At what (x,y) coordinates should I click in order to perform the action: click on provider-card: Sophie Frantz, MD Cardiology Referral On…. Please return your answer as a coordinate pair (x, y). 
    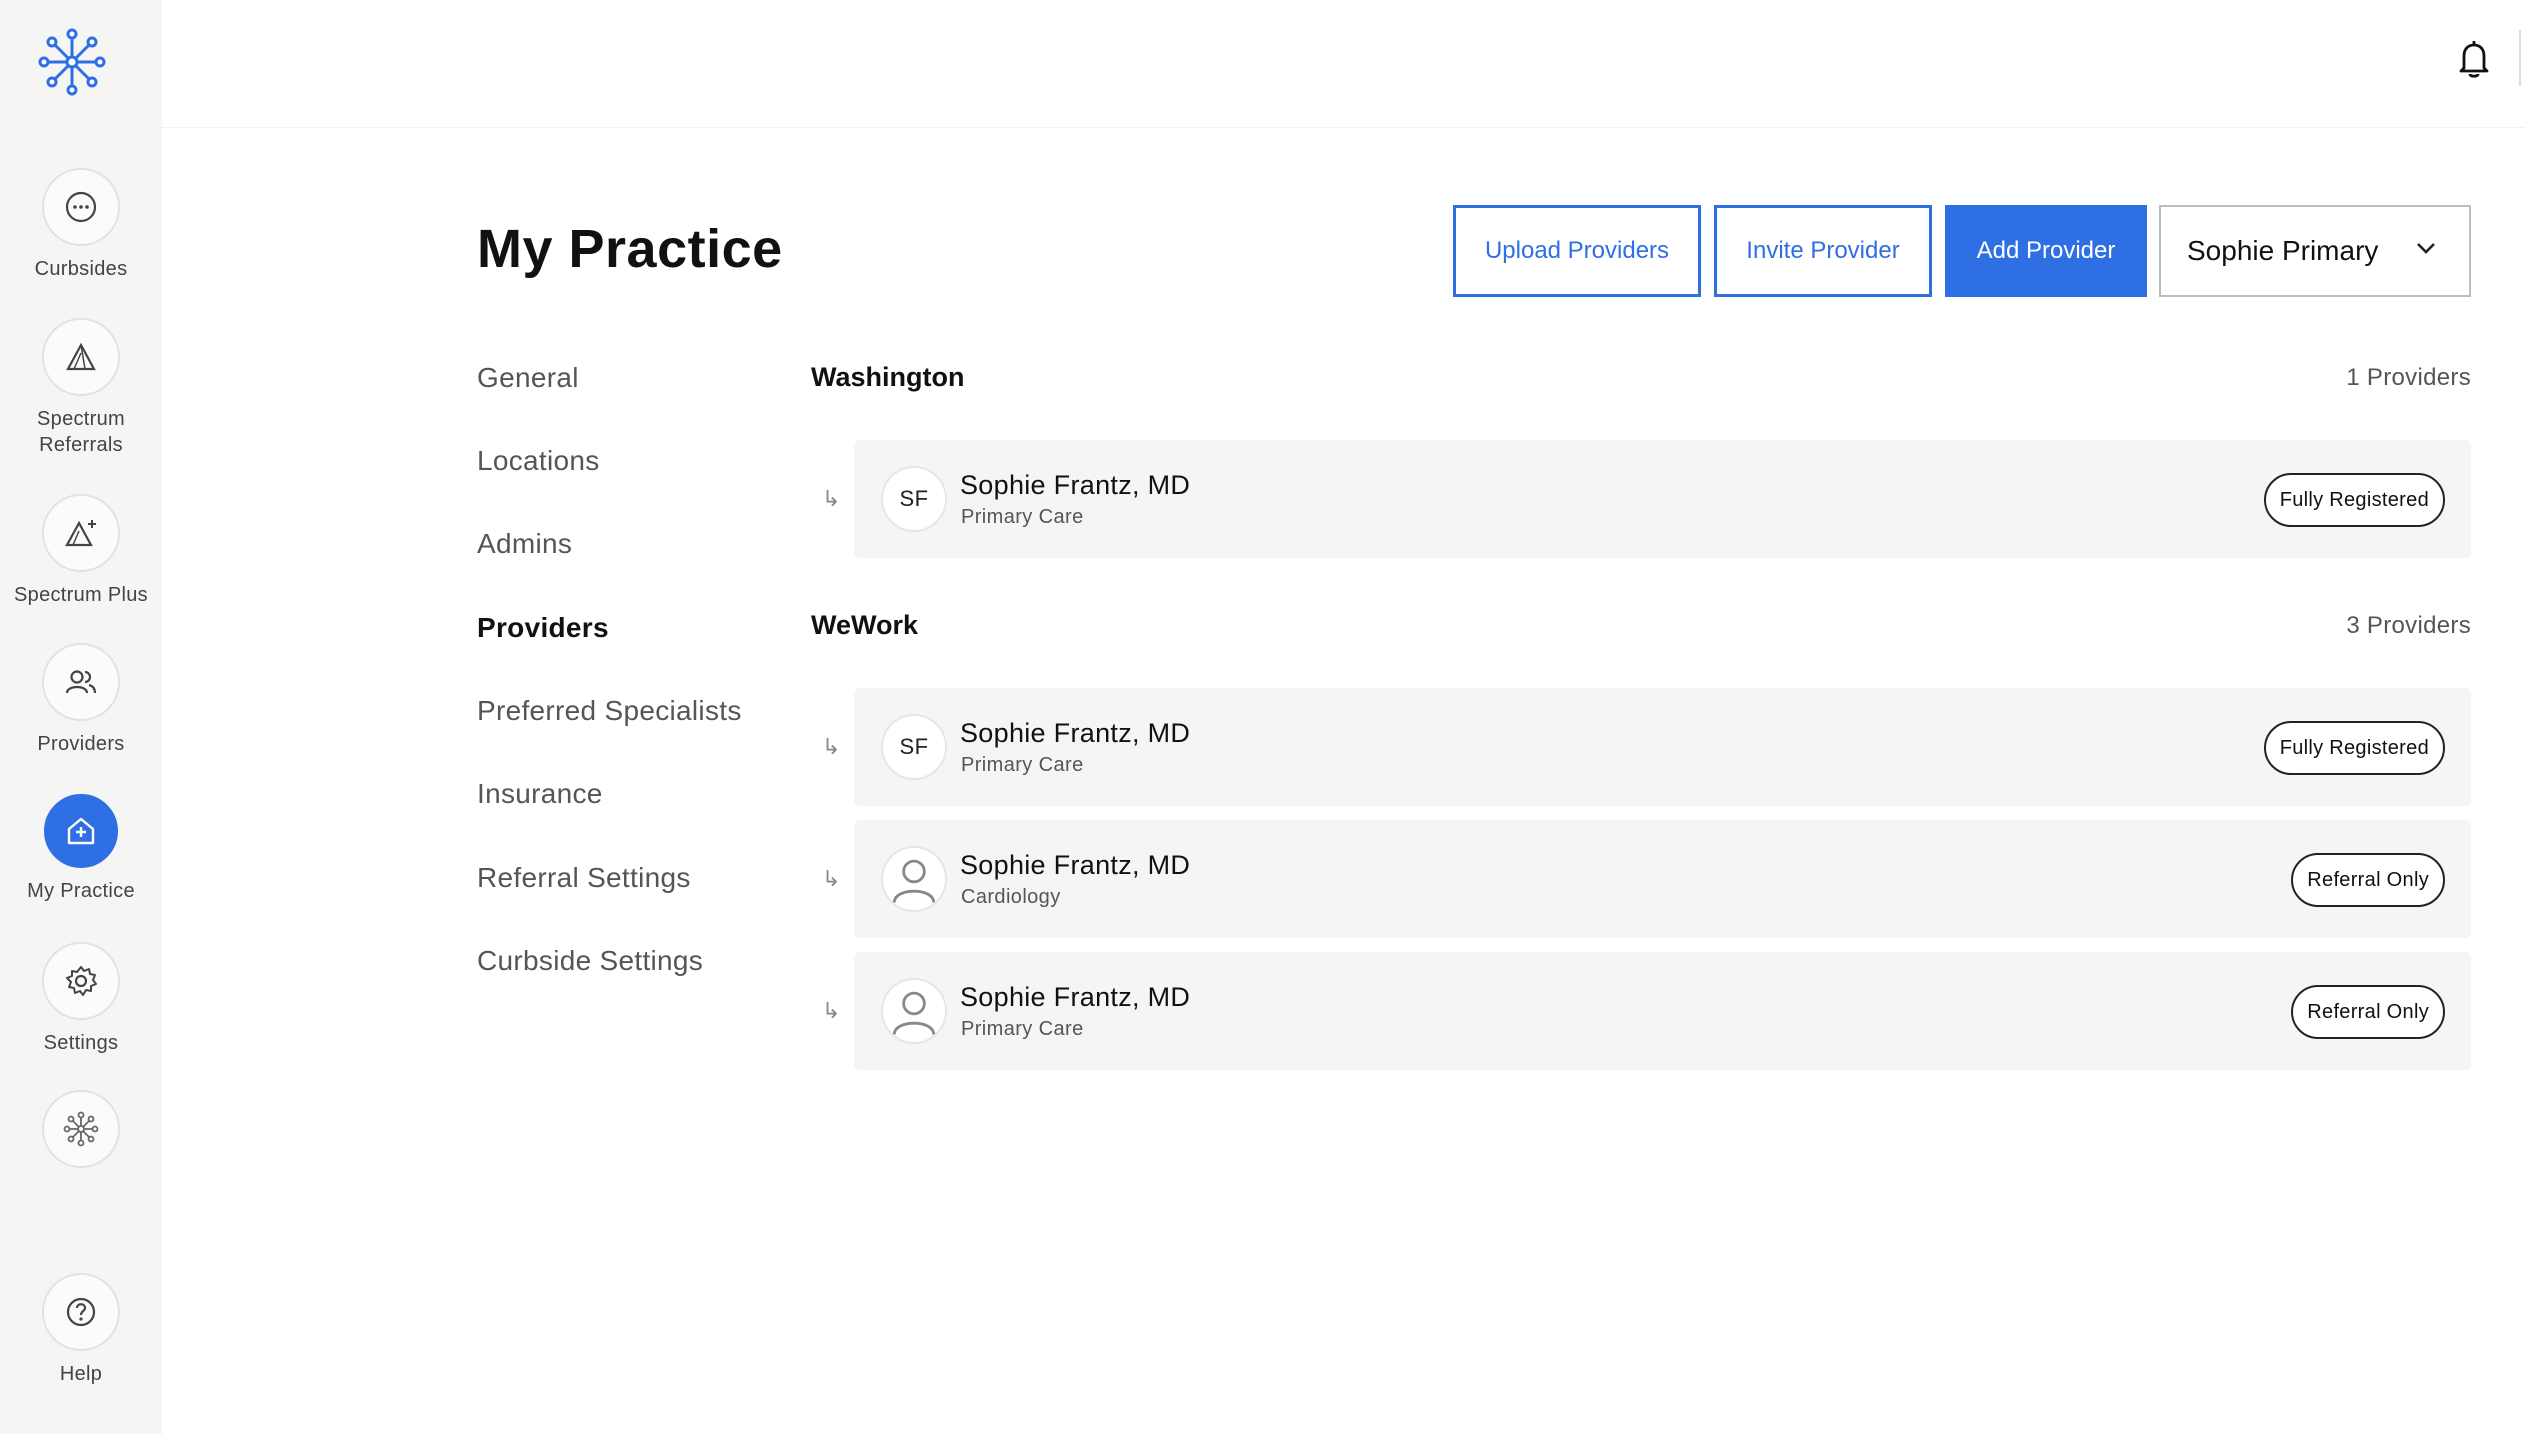
    Looking at the image, I should click on (1662, 879).